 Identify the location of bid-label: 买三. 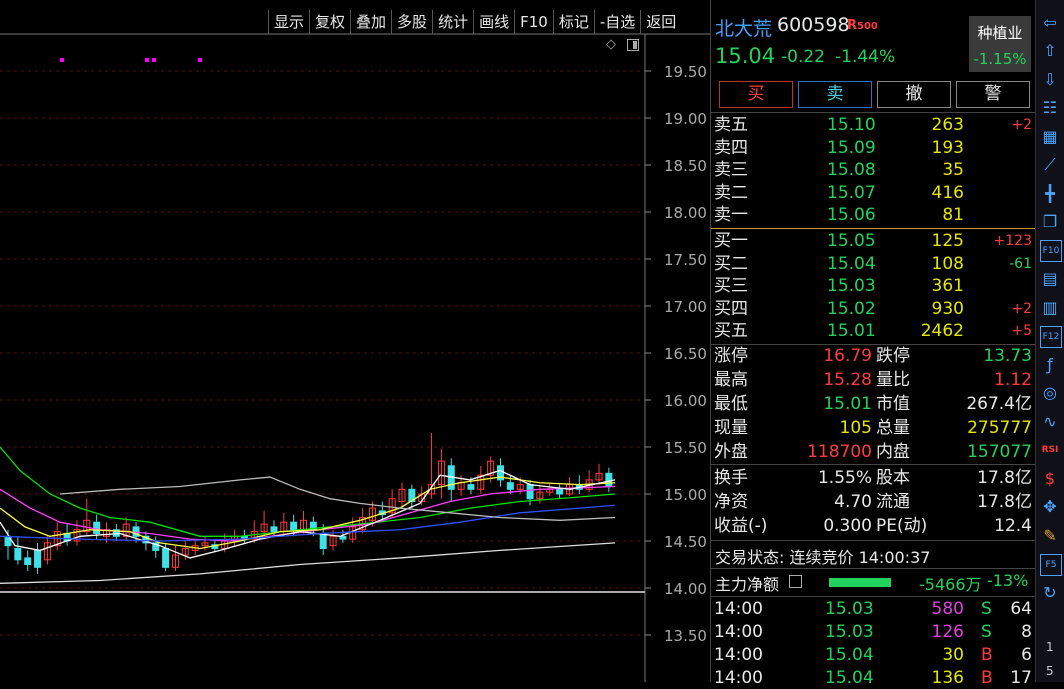
(731, 286).